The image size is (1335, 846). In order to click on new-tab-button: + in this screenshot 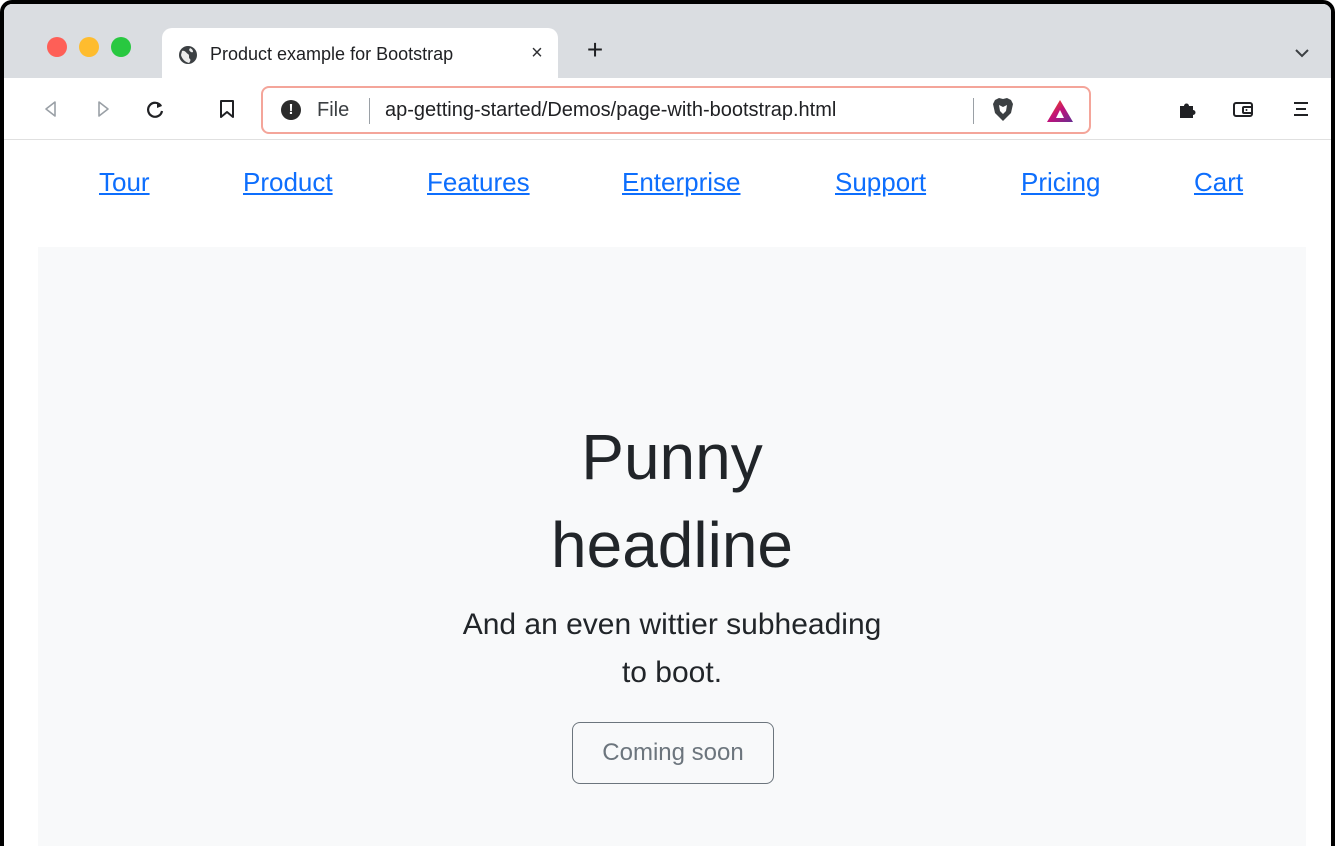, I will do `click(595, 50)`.